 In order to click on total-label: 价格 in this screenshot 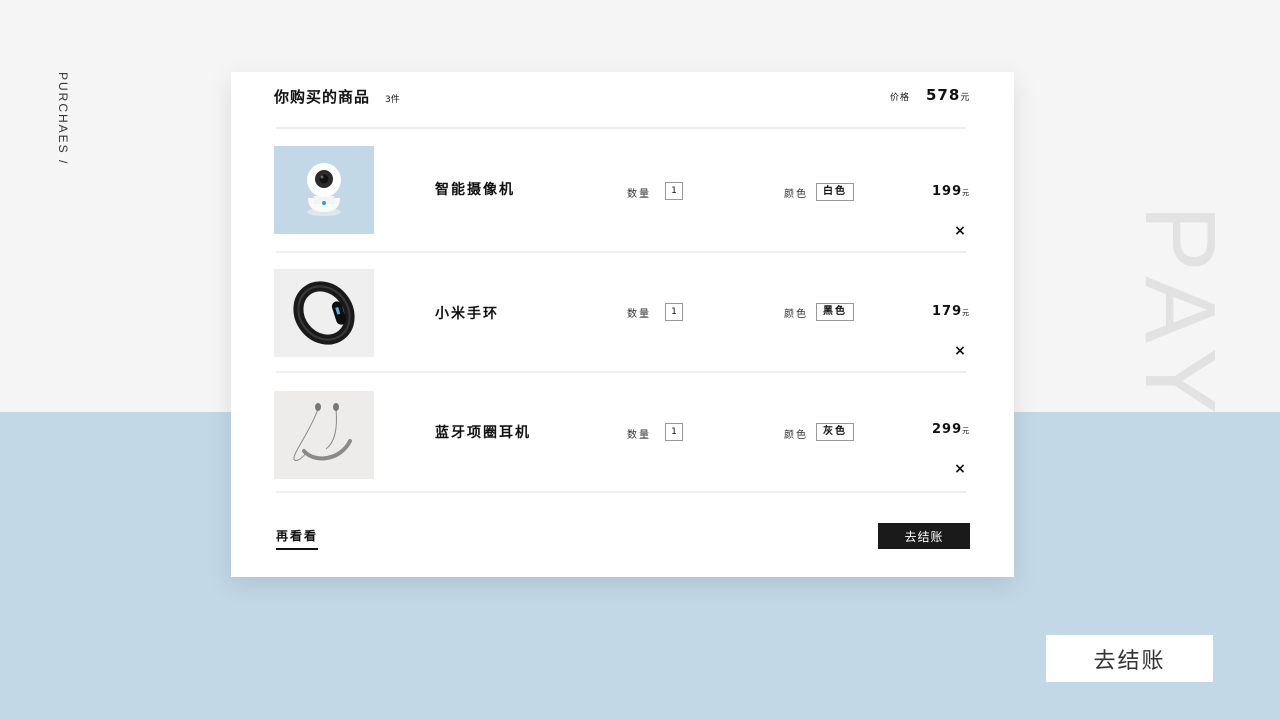, I will do `click(900, 98)`.